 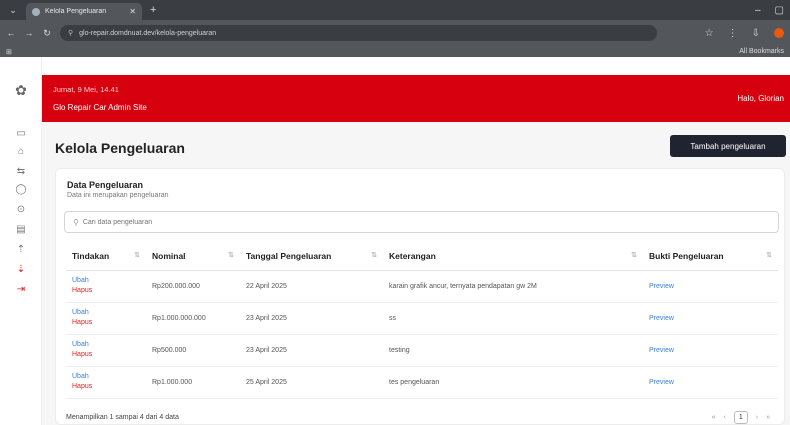 What do you see at coordinates (513, 350) in the screenshot?
I see `description-cell: testing` at bounding box center [513, 350].